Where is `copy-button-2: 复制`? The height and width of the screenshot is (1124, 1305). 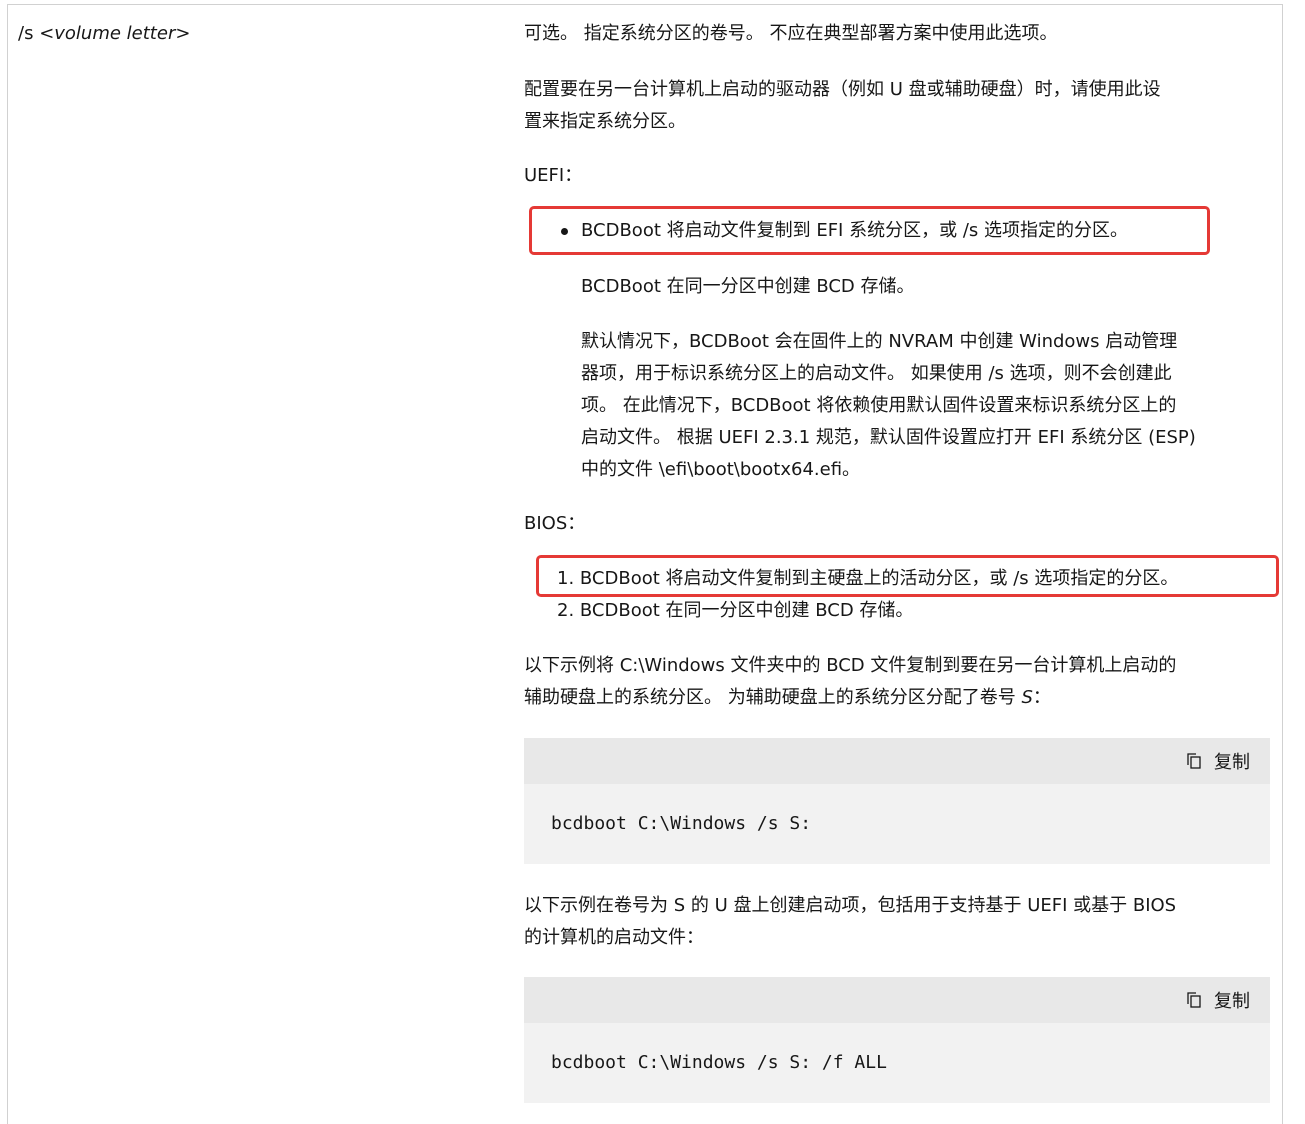 copy-button-2: 复制 is located at coordinates (1217, 1000).